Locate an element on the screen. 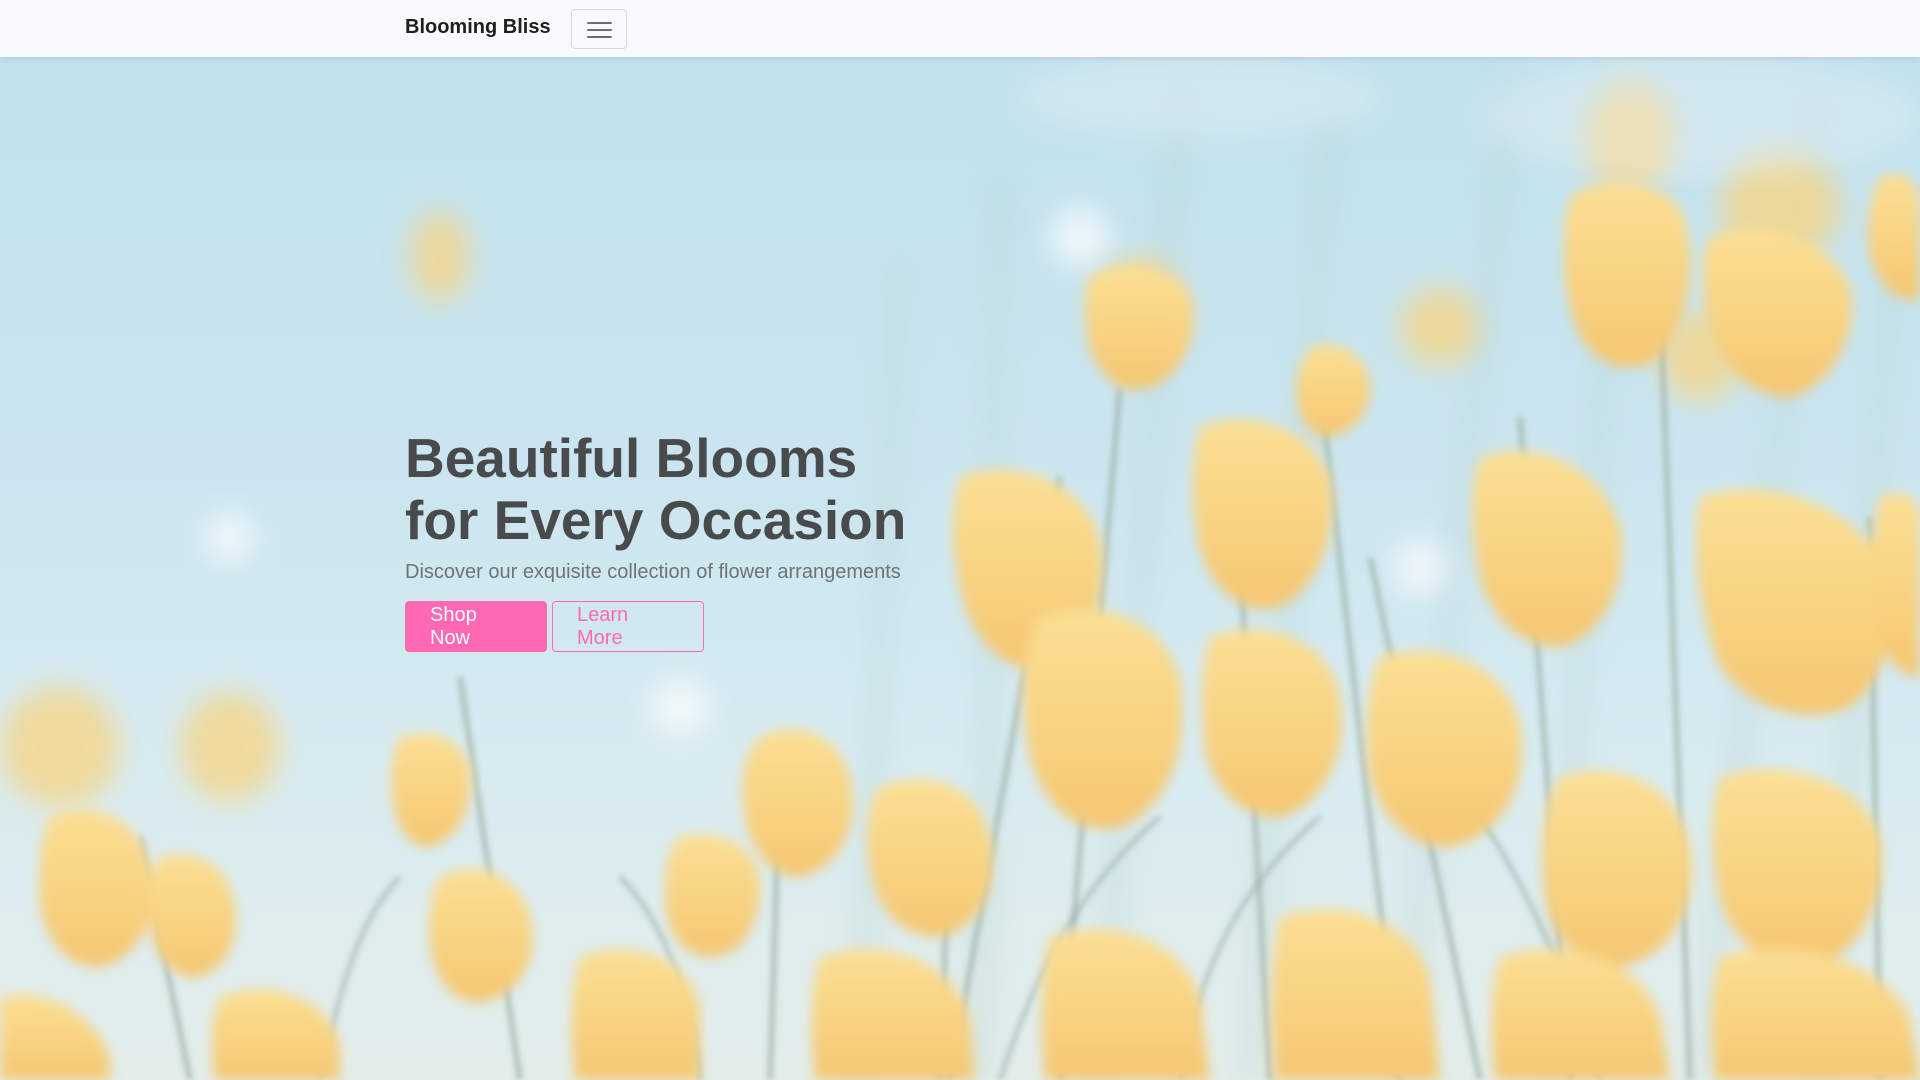  navbar: Blooming Bliss is located at coordinates (960, 28).